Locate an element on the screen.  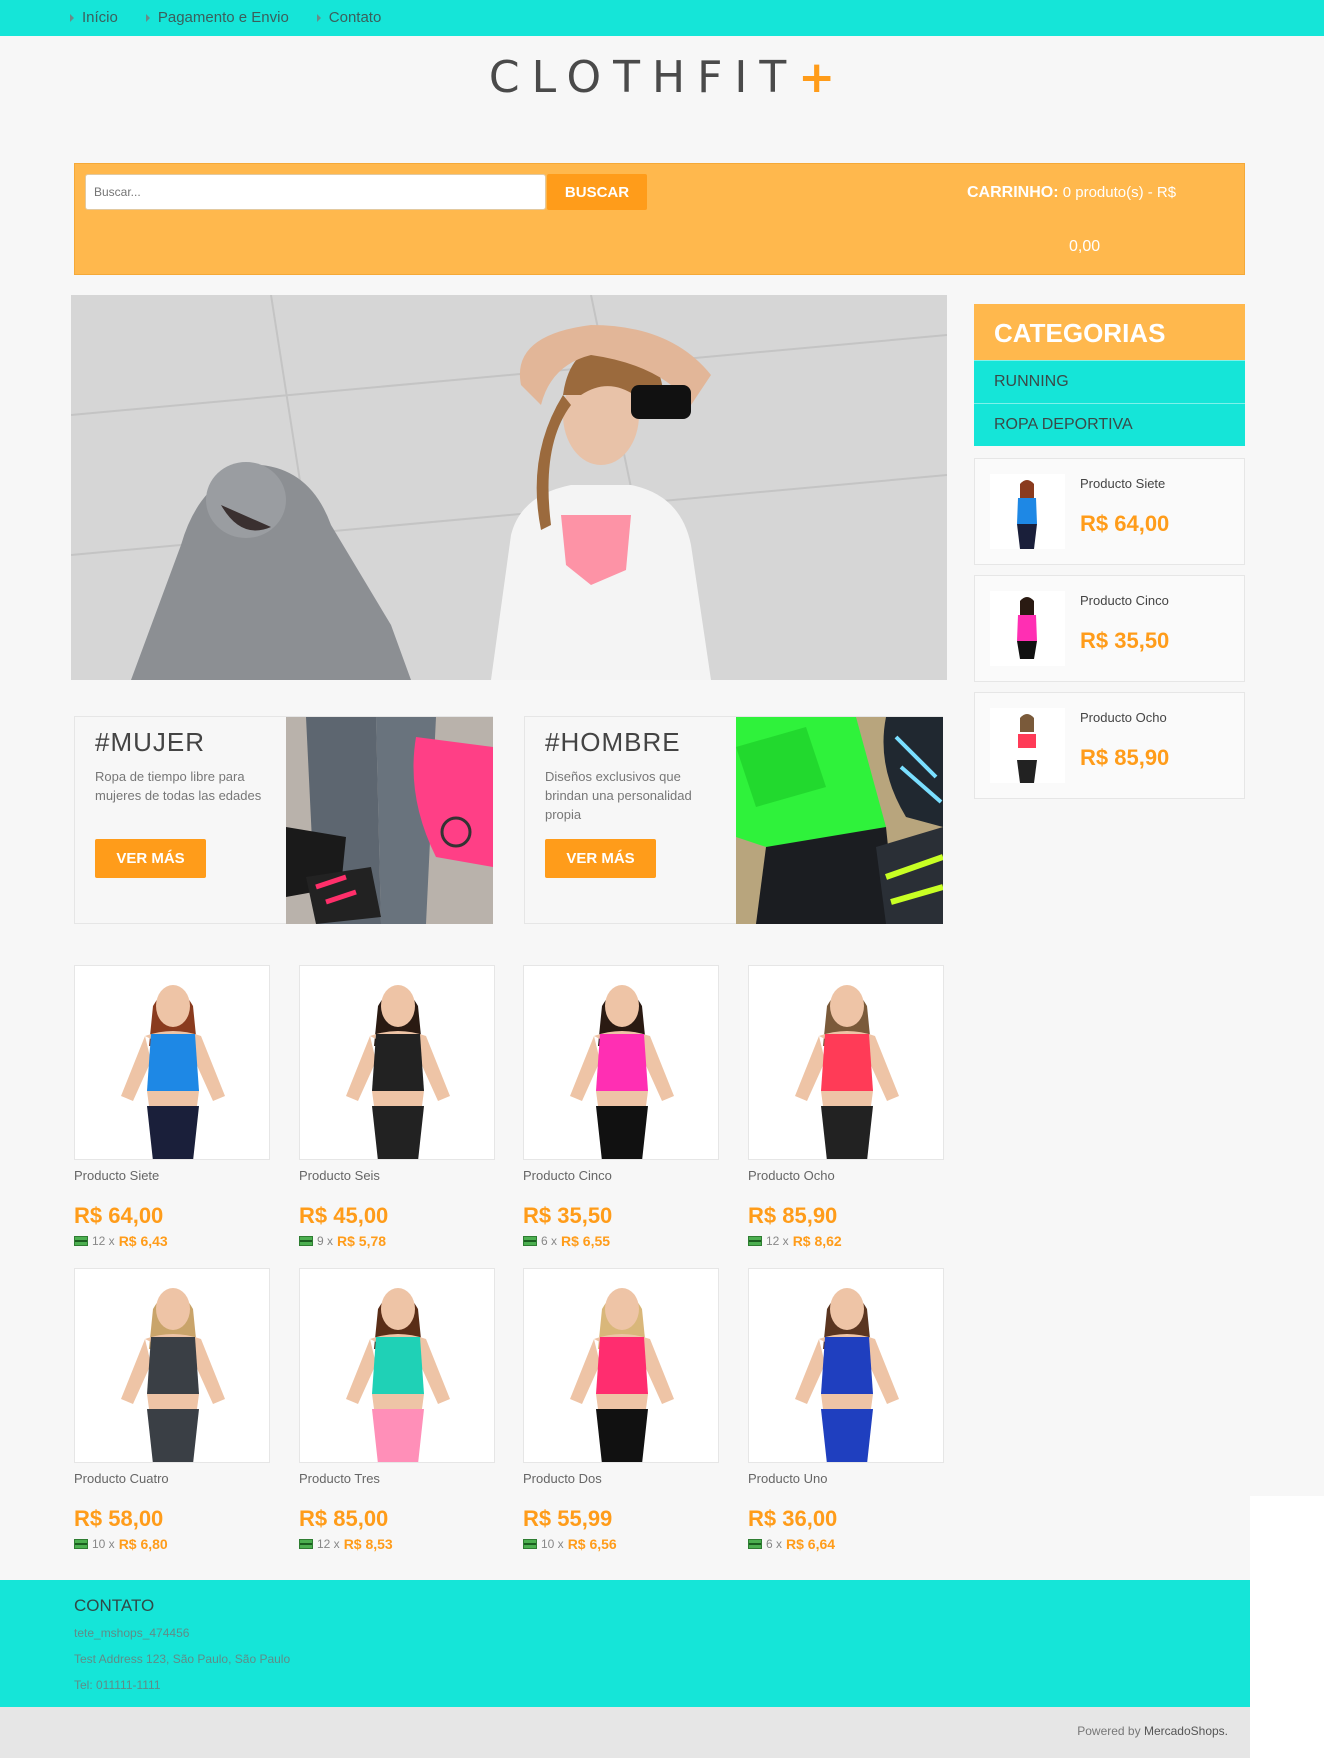
installment-value: R$ 6,80 is located at coordinates (143, 1544).